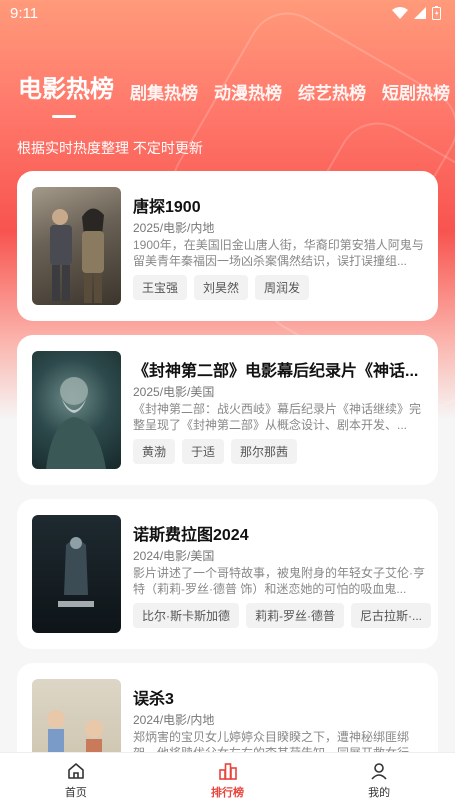 The image size is (455, 809). I want to click on tab-anime-hot: 动漫热榜, so click(248, 94).